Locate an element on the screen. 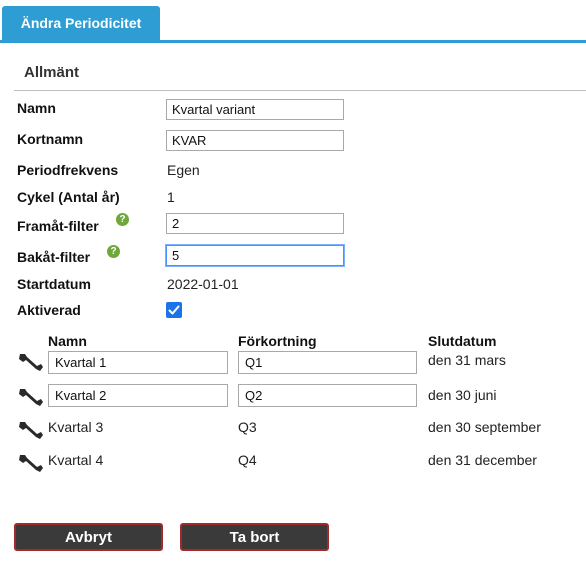 The image size is (586, 565). column-header-end-date: Slutdatum is located at coordinates (462, 341).